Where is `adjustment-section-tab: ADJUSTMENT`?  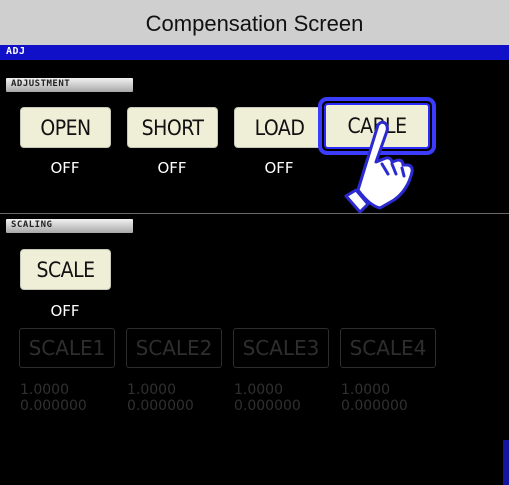
adjustment-section-tab: ADJUSTMENT is located at coordinates (69, 85).